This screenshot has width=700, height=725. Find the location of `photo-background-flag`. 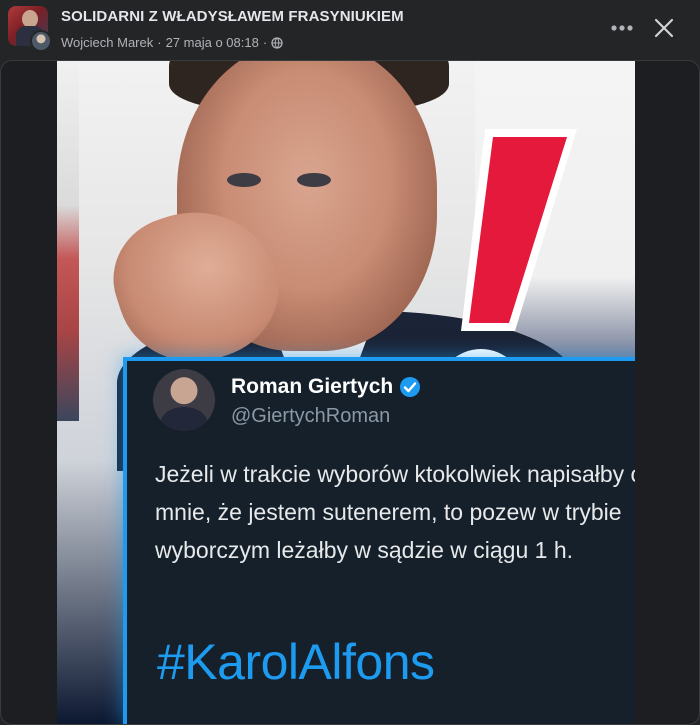

photo-background-flag is located at coordinates (68, 241).